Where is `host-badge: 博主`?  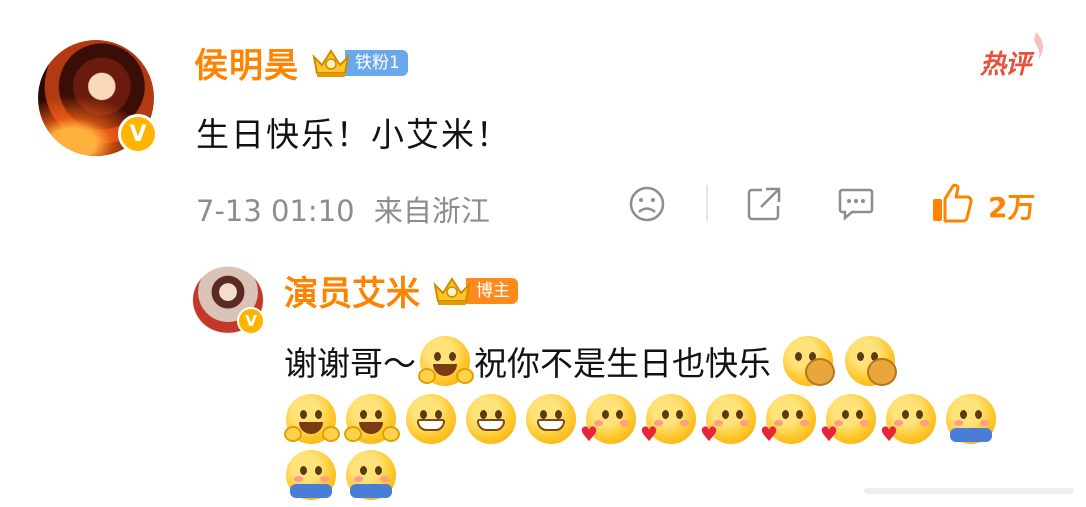 host-badge: 博主 is located at coordinates (475, 291).